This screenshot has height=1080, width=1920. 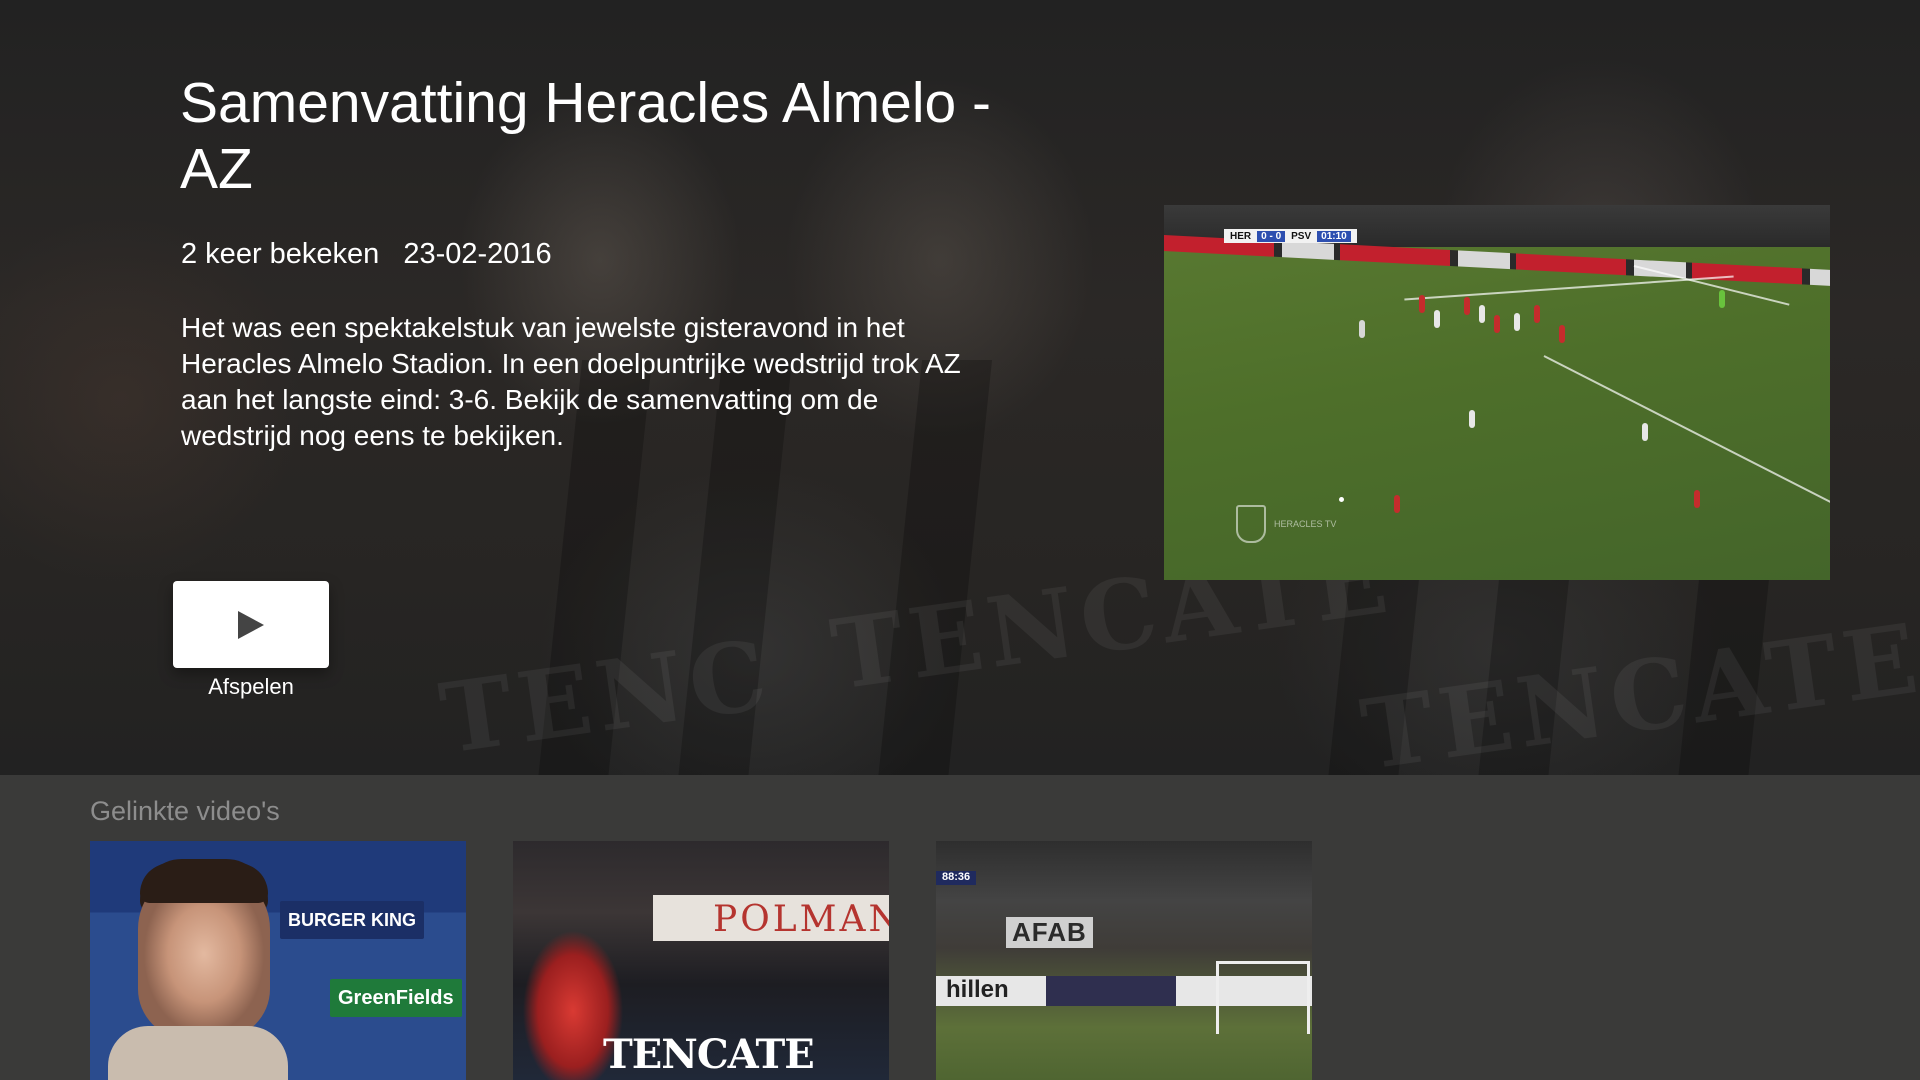 I want to click on linked-video-card-3: 88:36 AFAB hillen, so click(x=1124, y=960).